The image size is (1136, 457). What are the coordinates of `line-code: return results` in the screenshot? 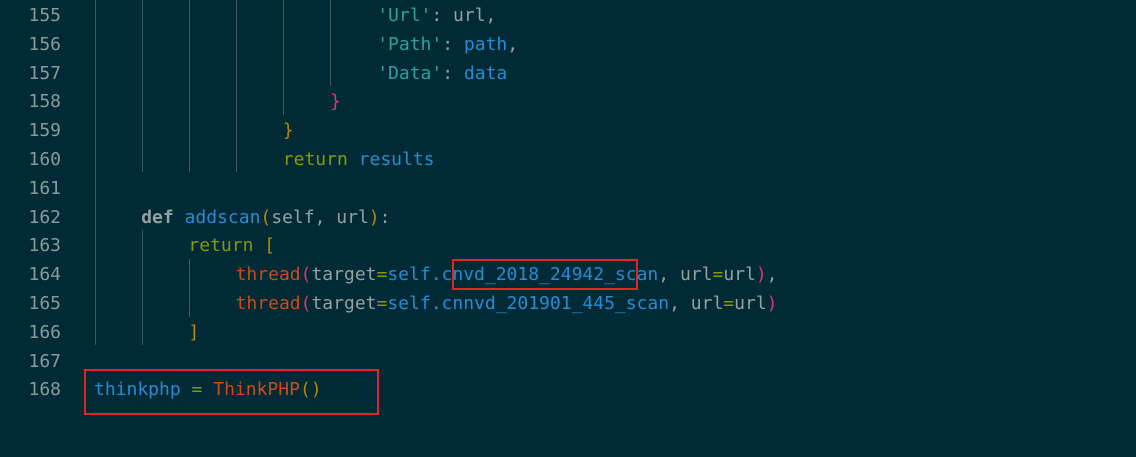 It's located at (359, 159).